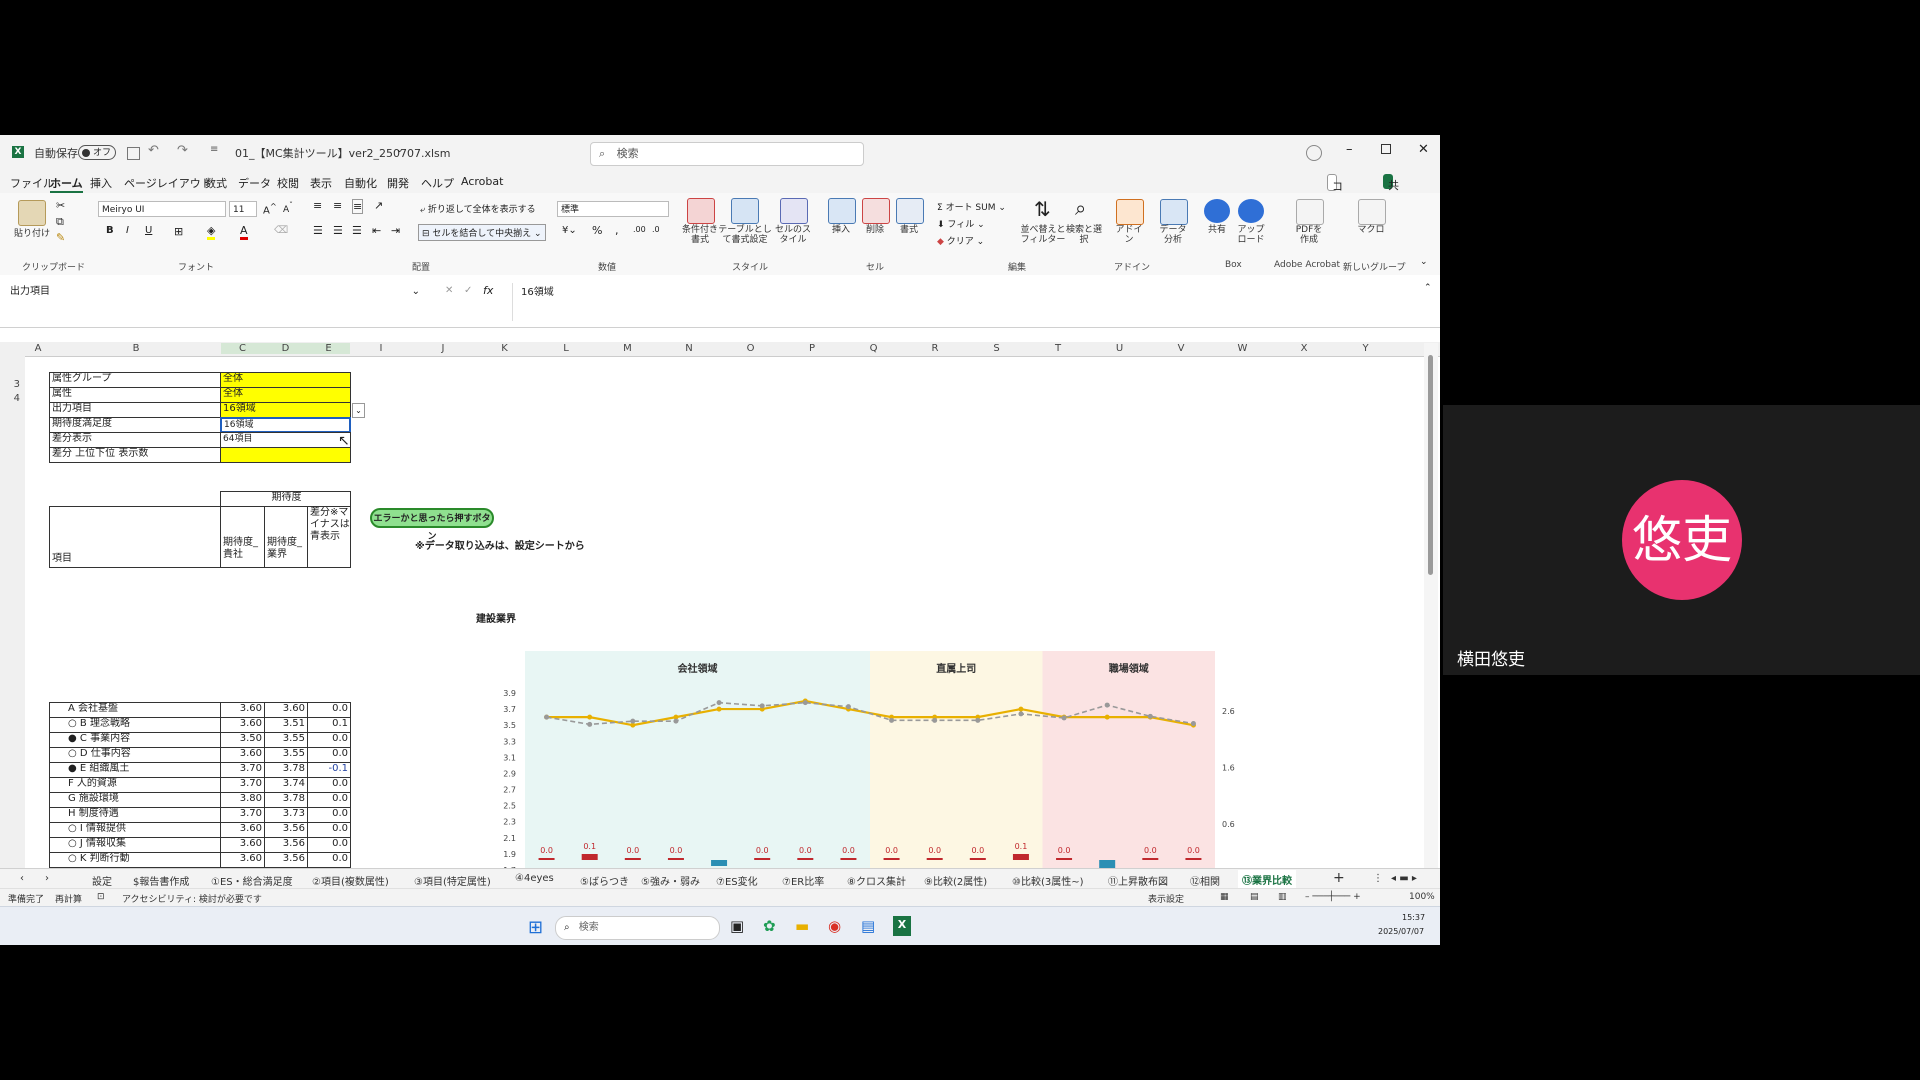  I want to click on formula-cancel-icon: ✕, so click(449, 290).